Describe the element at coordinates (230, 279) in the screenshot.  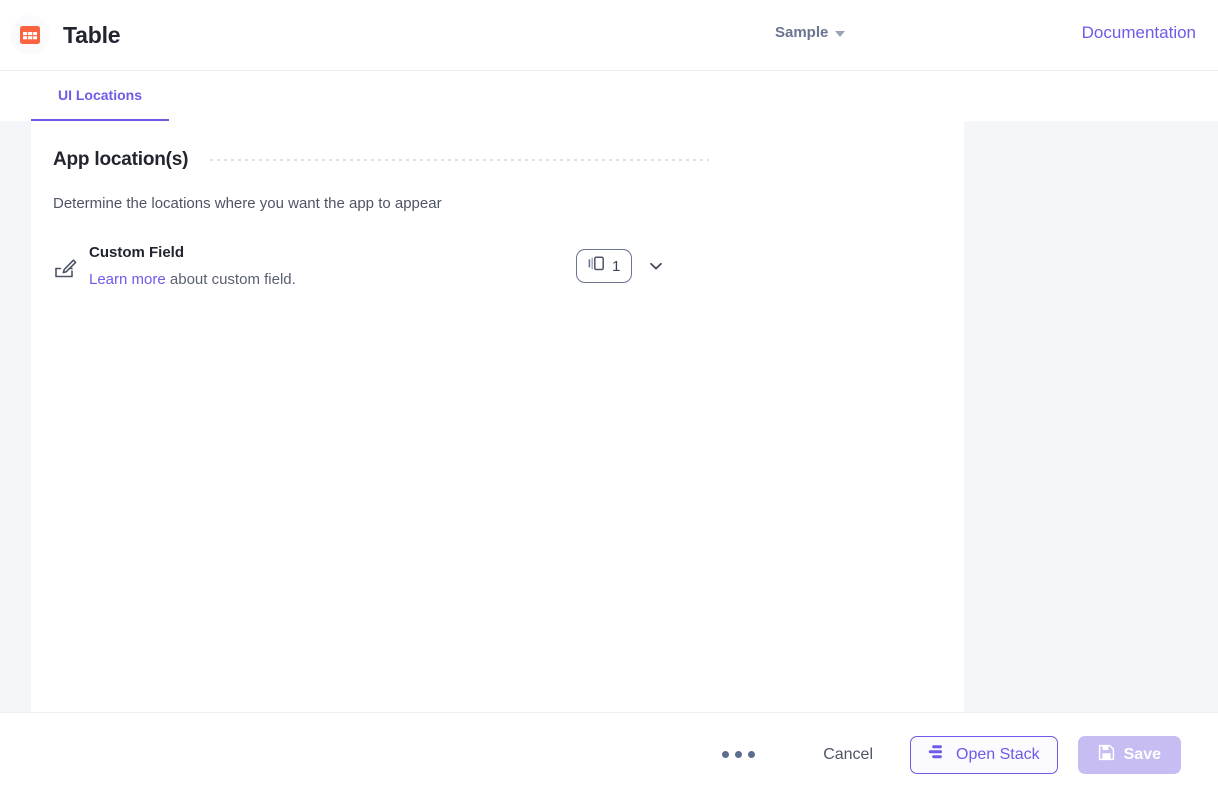
I see `location-subtext-rest: about custom field.` at that location.